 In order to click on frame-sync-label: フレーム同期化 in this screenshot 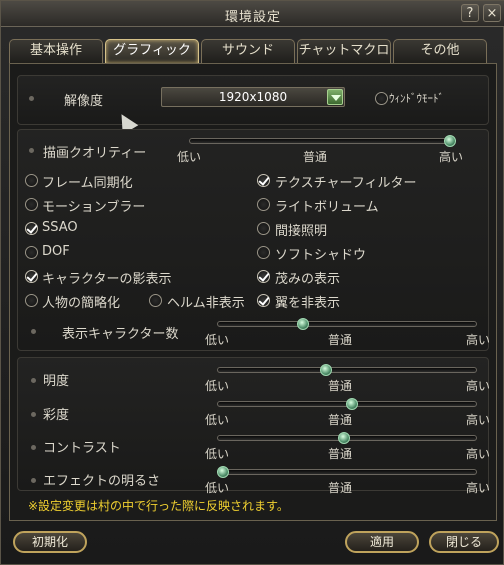, I will do `click(87, 183)`.